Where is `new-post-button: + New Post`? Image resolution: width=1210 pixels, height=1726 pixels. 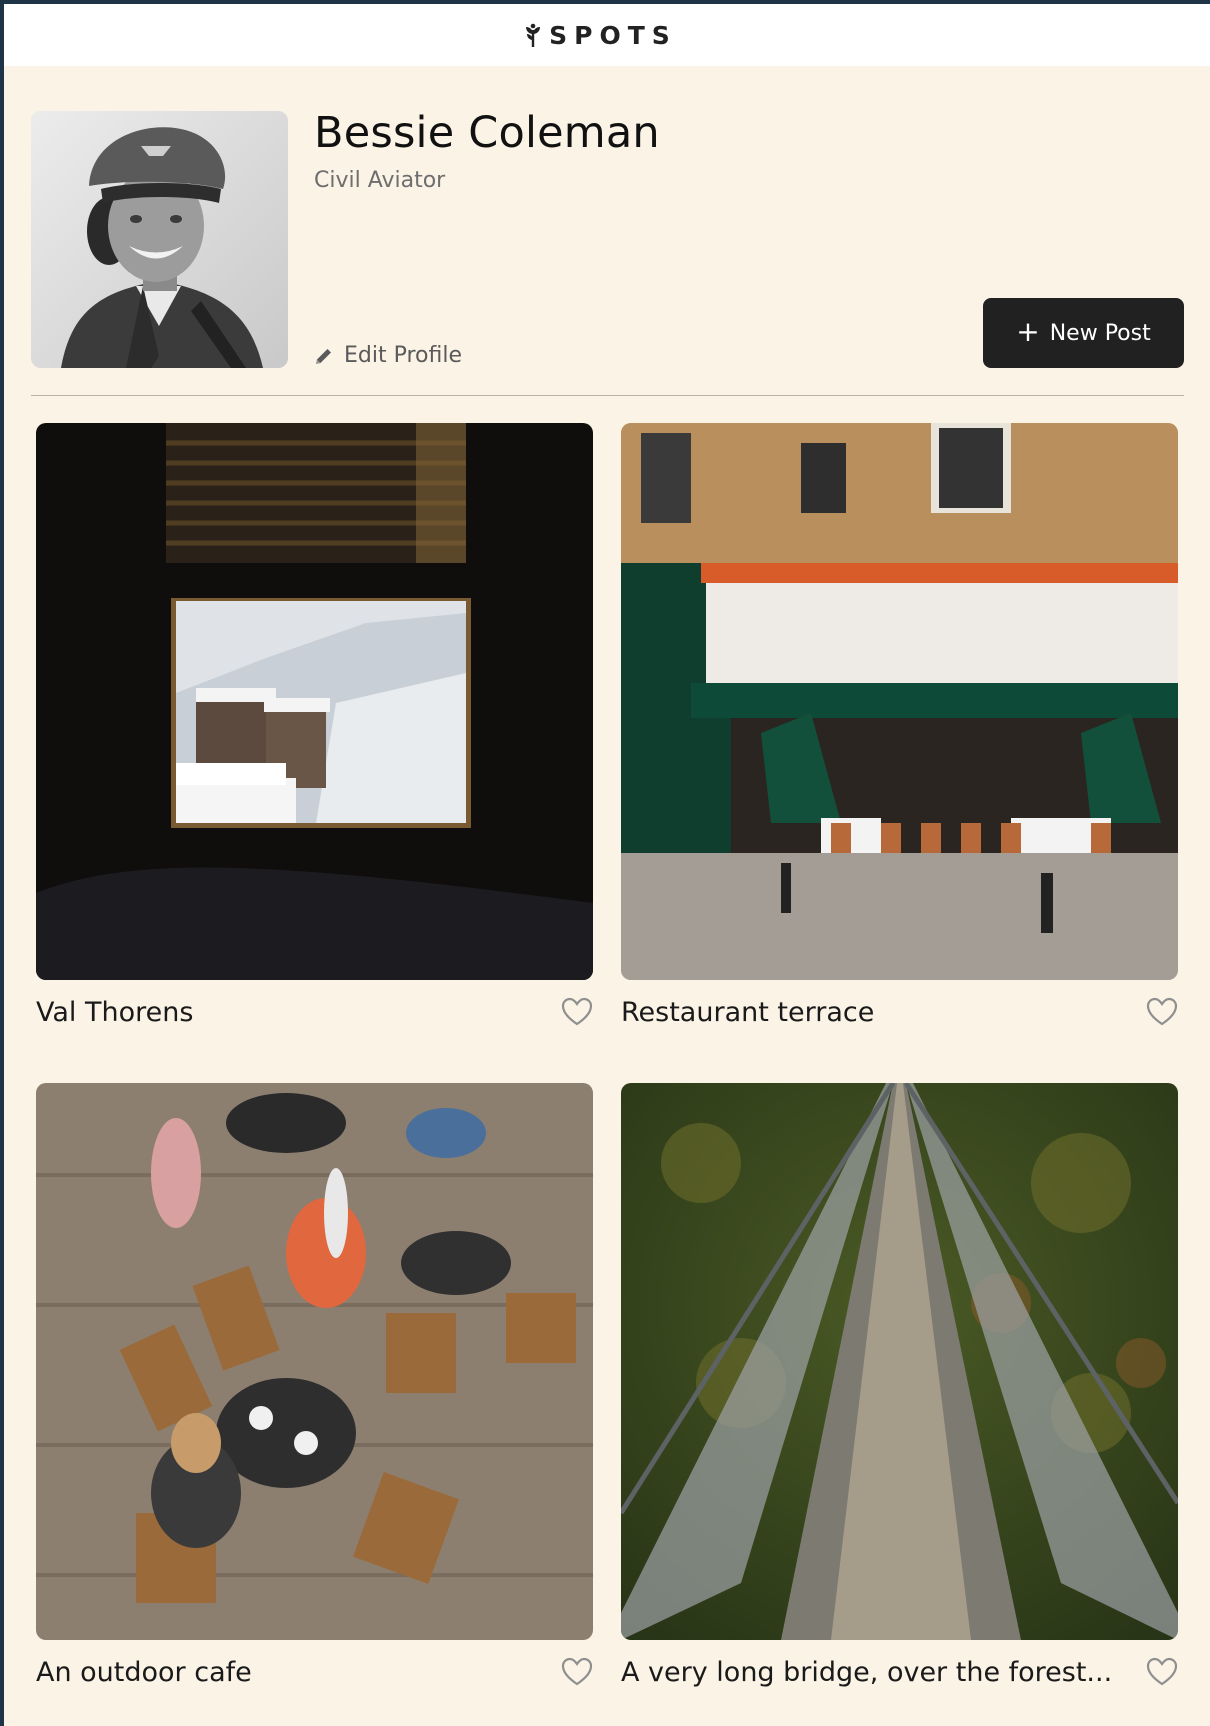 new-post-button: + New Post is located at coordinates (1083, 333).